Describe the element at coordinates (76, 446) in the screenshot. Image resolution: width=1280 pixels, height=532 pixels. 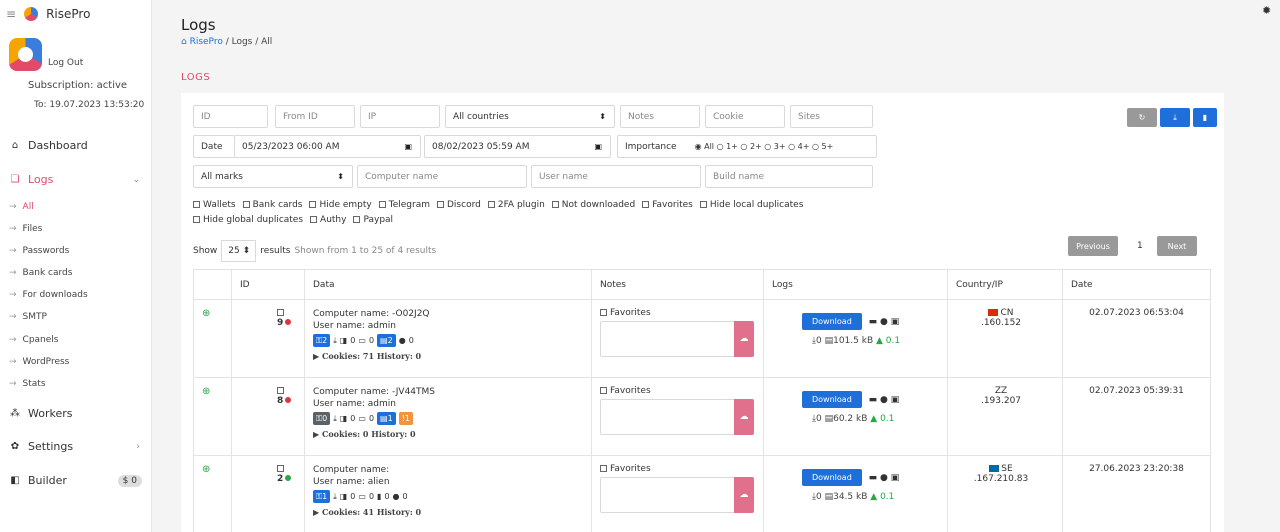
I see `sidebar-item-settings: ✿ Settings ›` at that location.